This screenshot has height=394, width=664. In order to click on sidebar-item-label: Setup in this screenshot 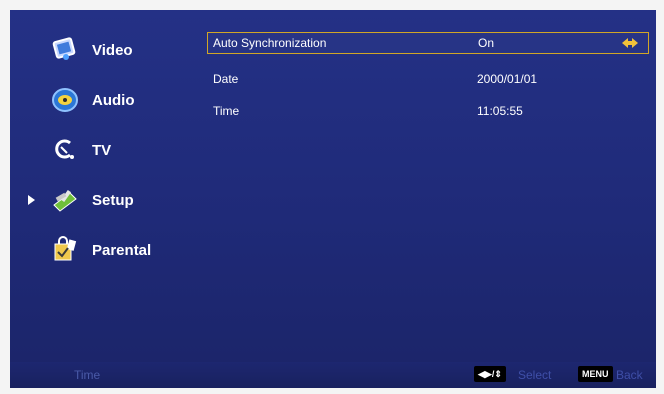, I will do `click(113, 200)`.